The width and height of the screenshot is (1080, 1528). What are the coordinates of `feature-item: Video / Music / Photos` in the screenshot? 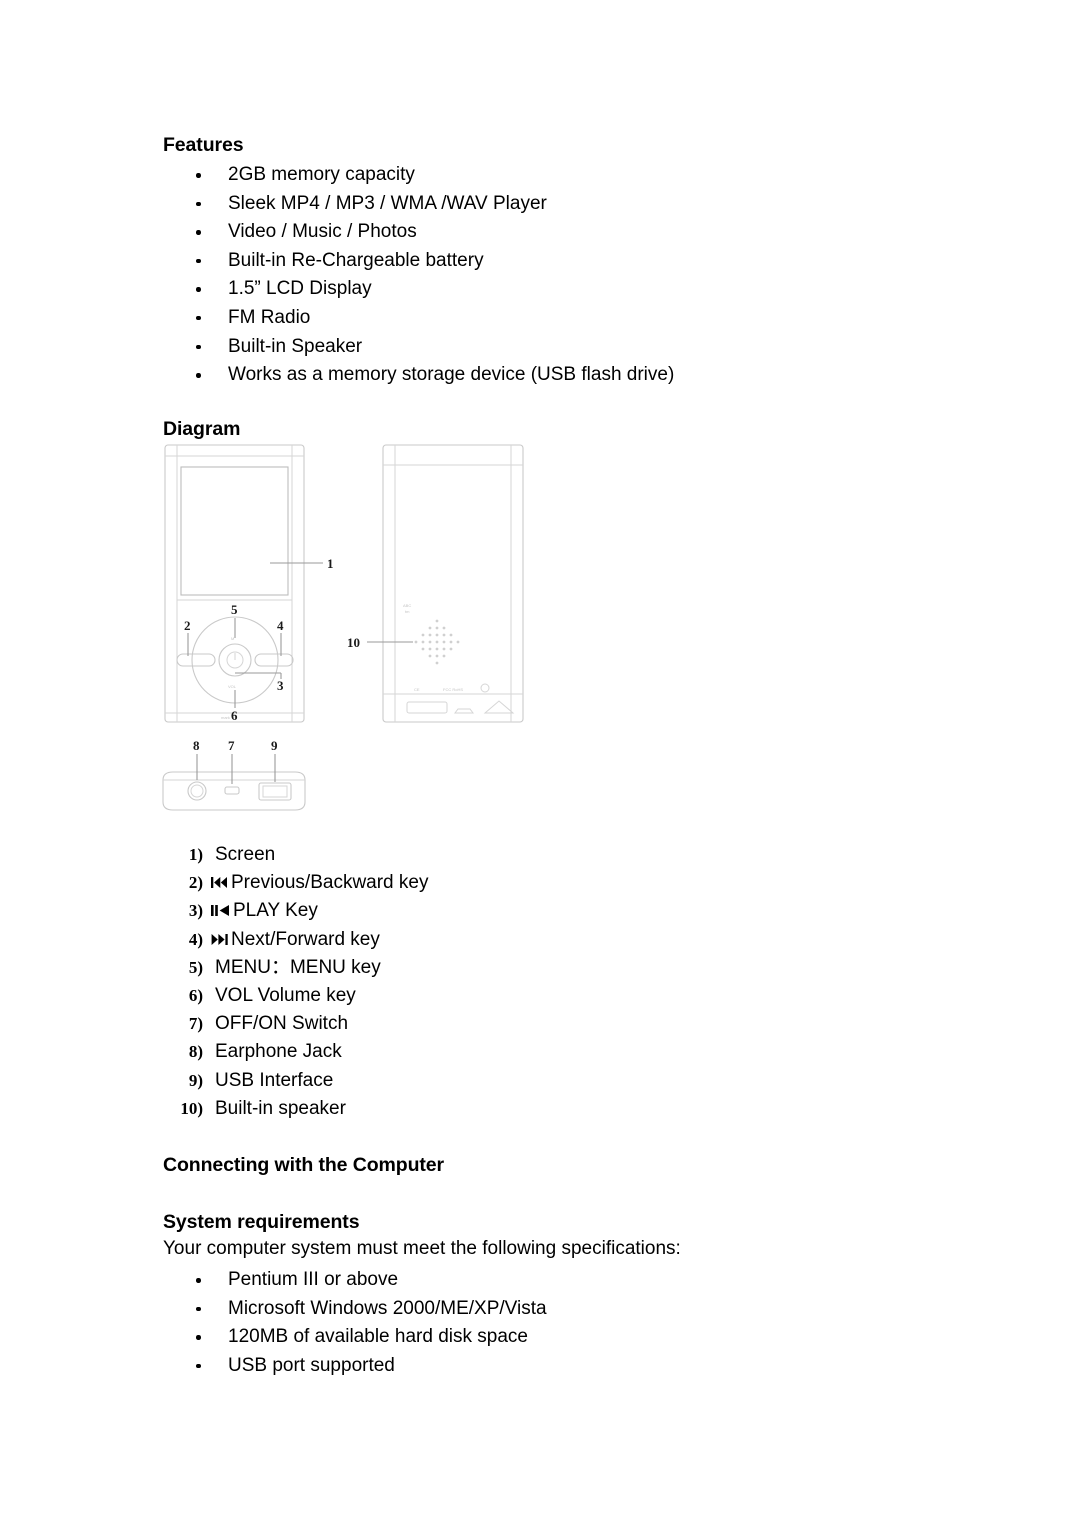 It's located at (543, 232).